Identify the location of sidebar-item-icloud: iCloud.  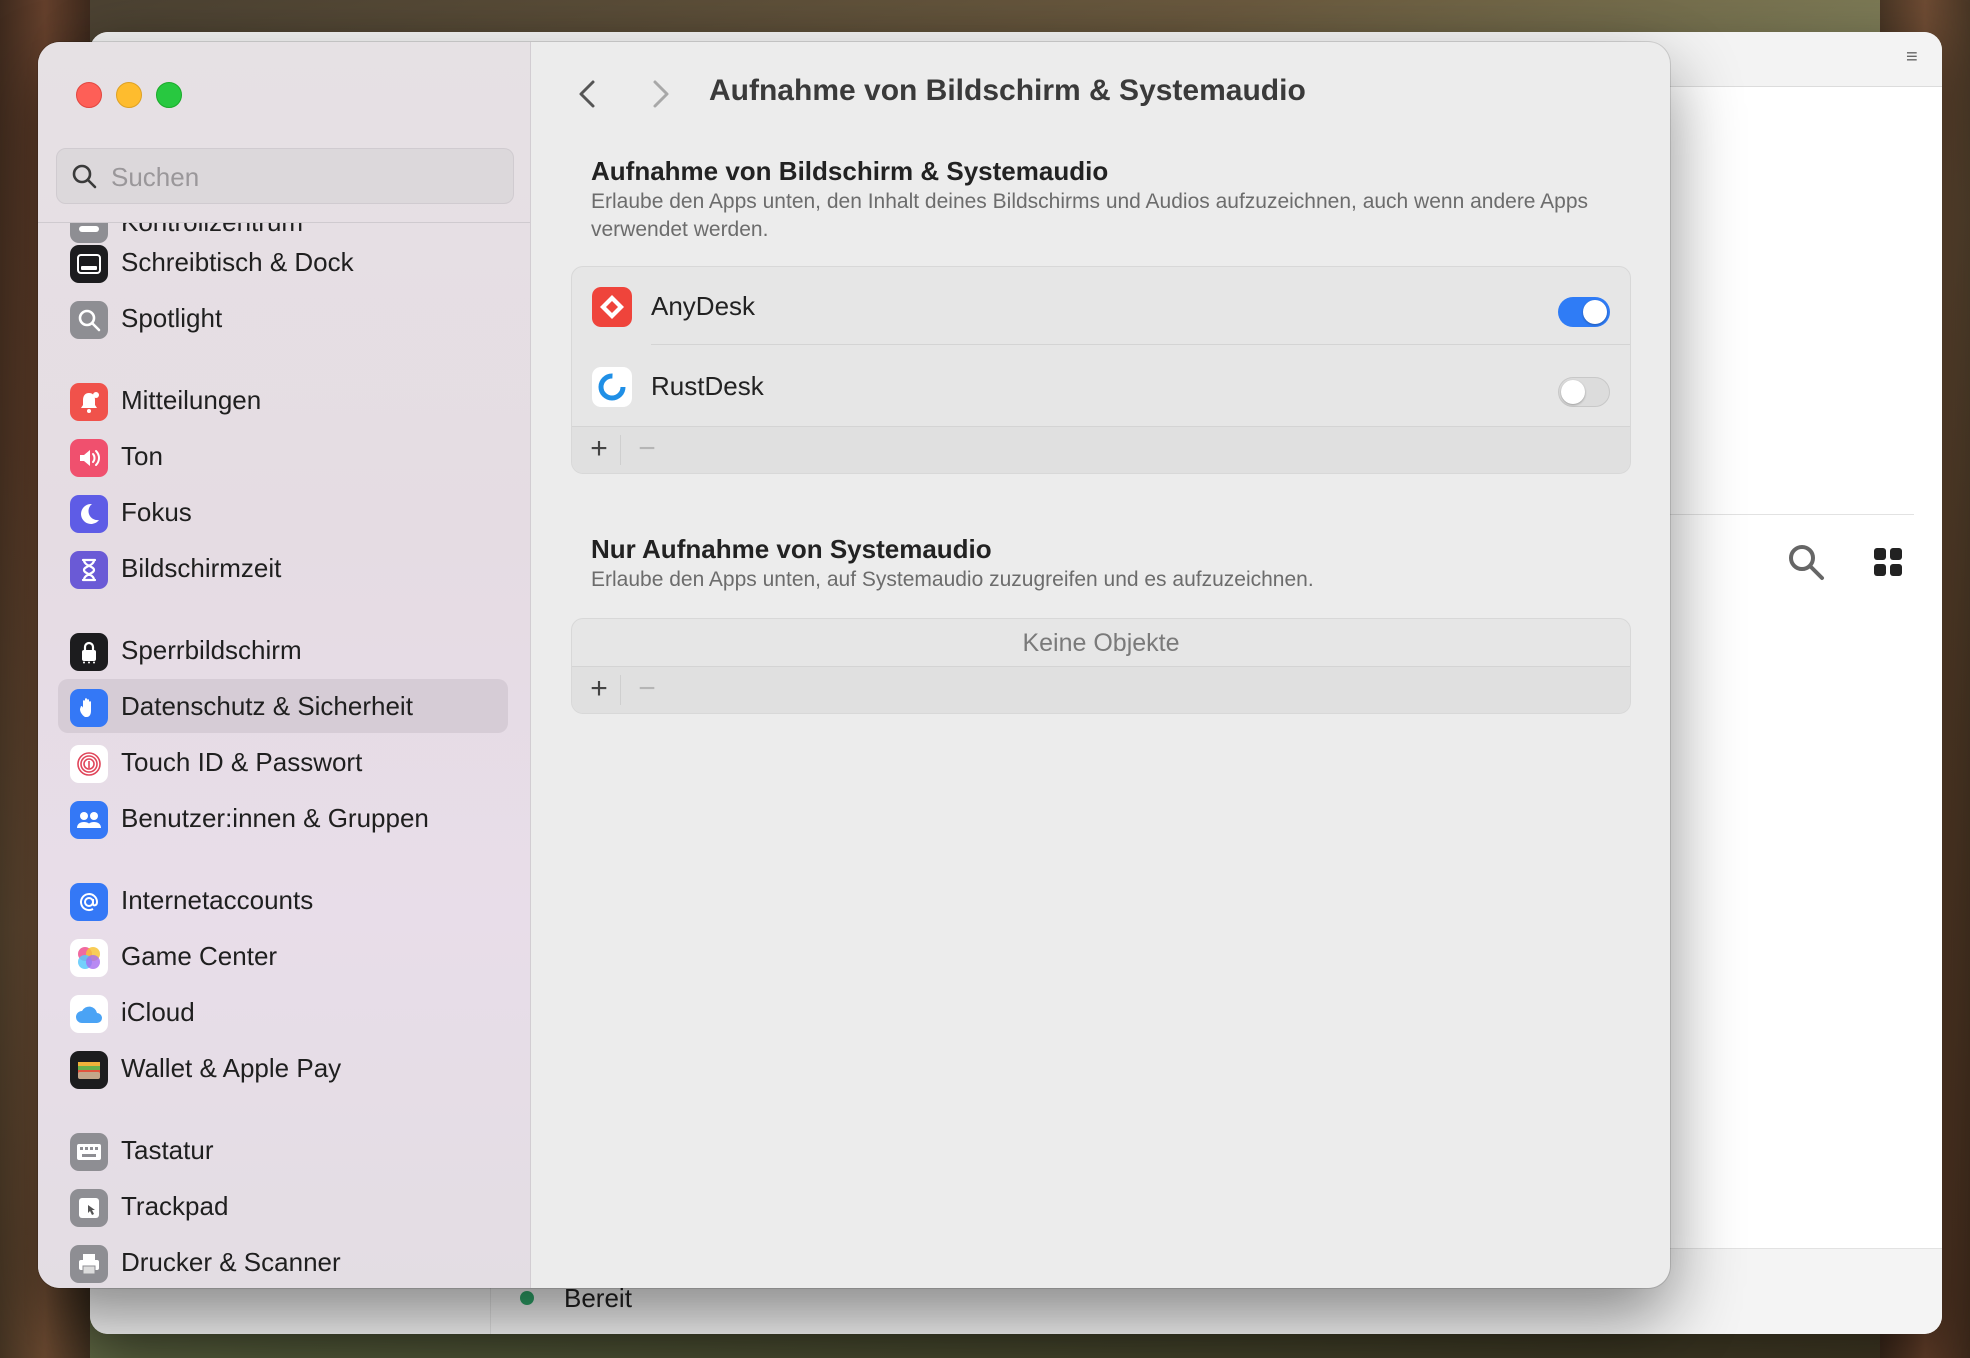
(283, 1012).